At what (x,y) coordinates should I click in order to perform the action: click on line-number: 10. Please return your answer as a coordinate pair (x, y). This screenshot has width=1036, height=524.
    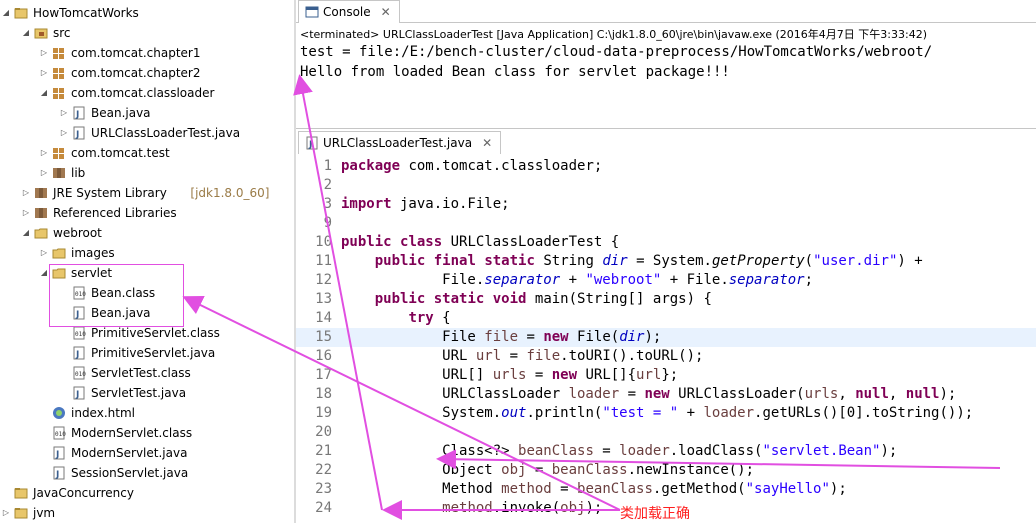
    Looking at the image, I should click on (323, 242).